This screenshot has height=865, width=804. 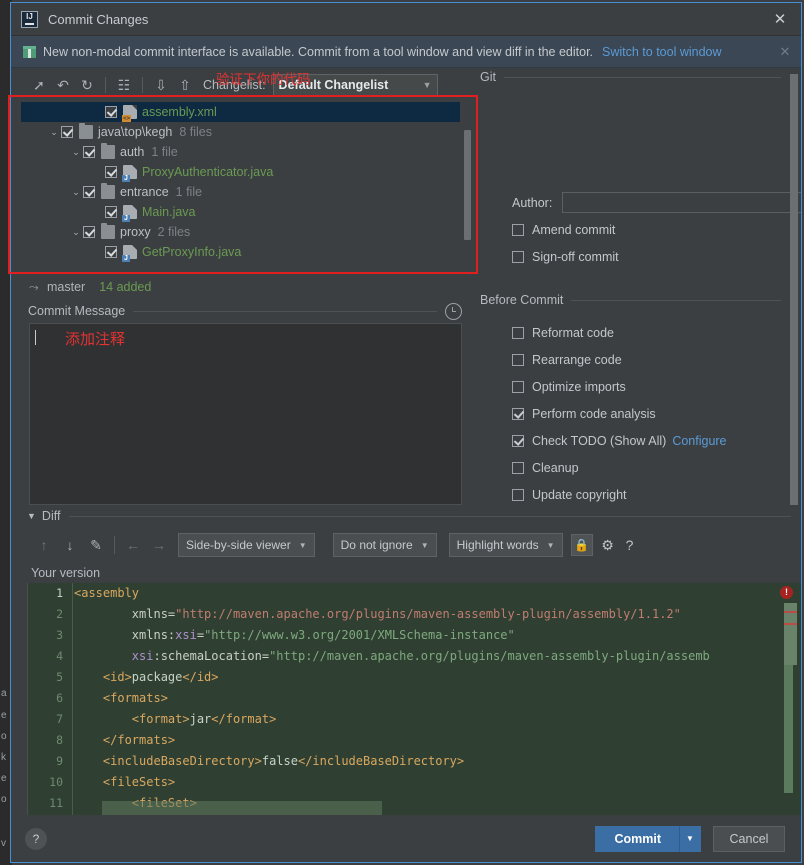 I want to click on code-line: <id>package</id>, so click(x=423, y=677).